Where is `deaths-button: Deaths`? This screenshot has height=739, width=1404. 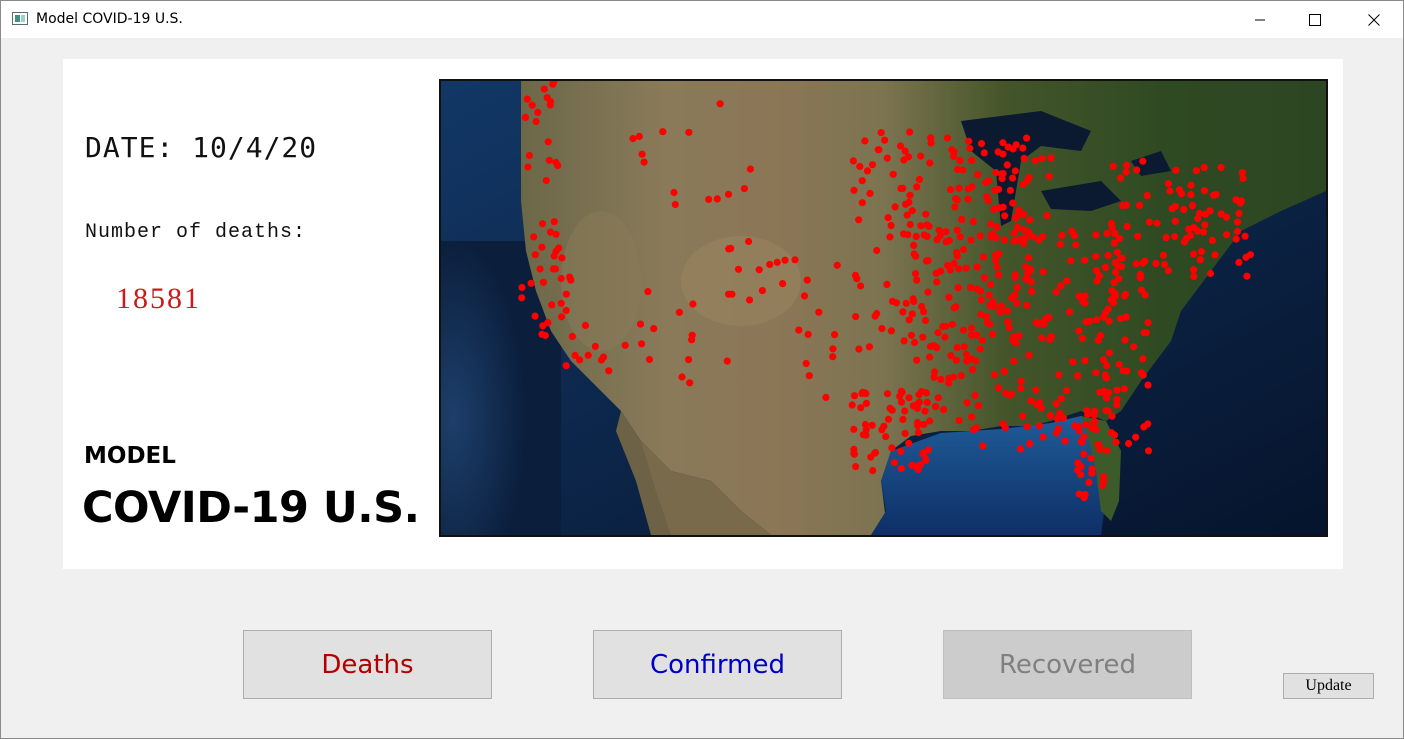 deaths-button: Deaths is located at coordinates (367, 664).